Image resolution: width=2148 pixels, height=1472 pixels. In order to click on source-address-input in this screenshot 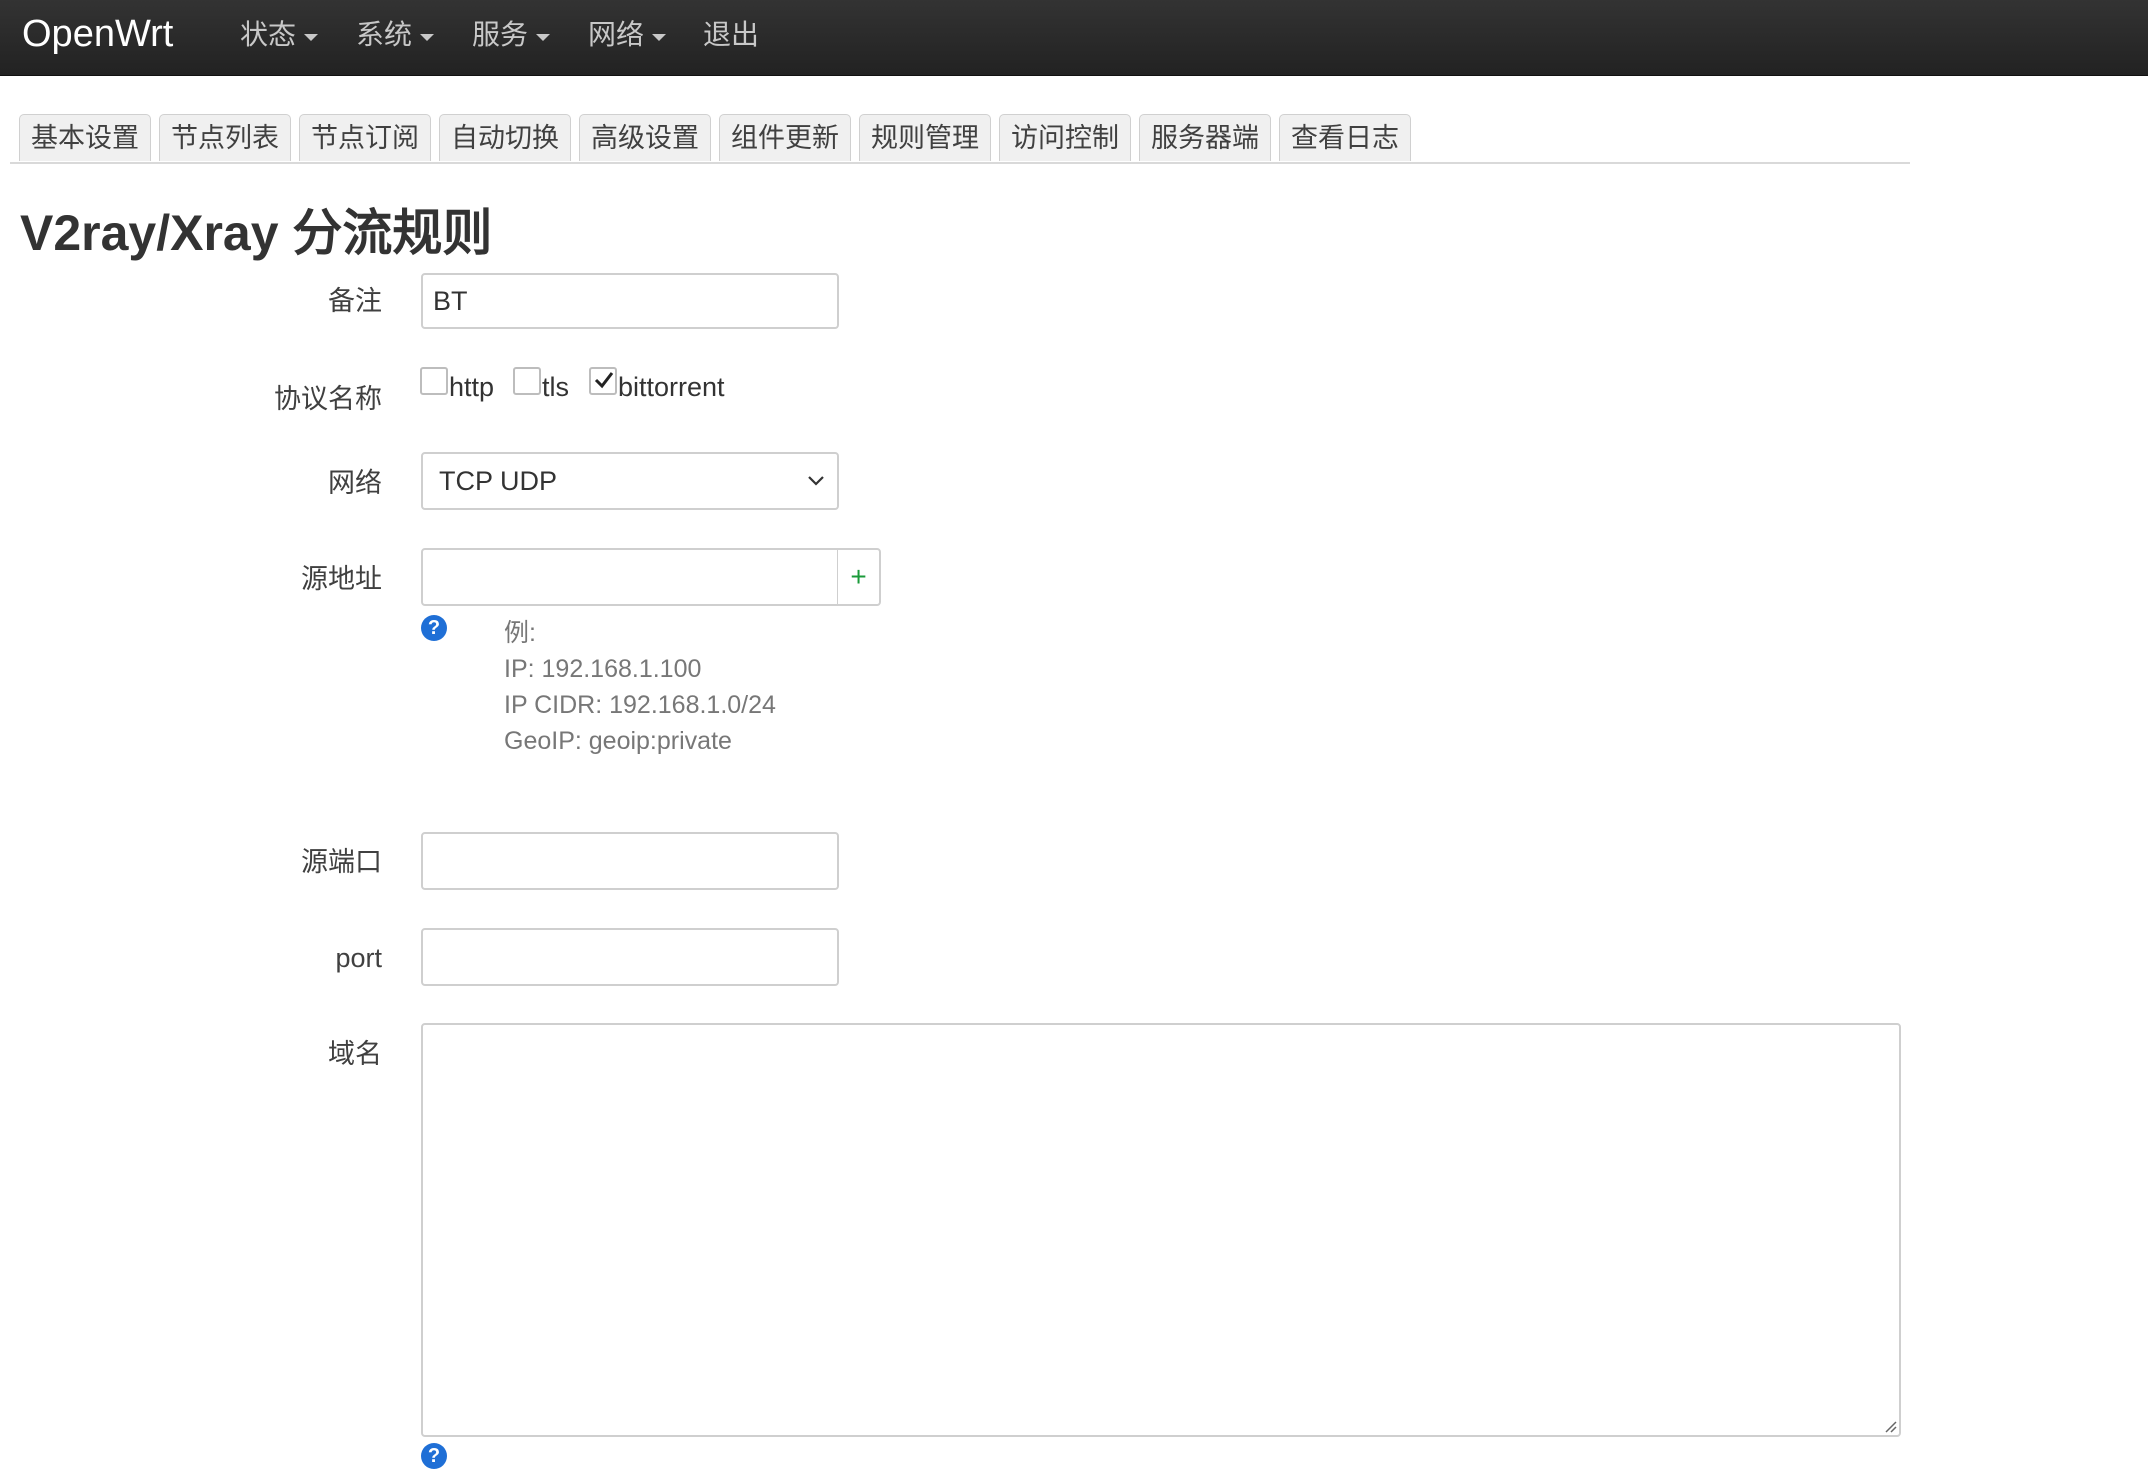, I will do `click(630, 577)`.